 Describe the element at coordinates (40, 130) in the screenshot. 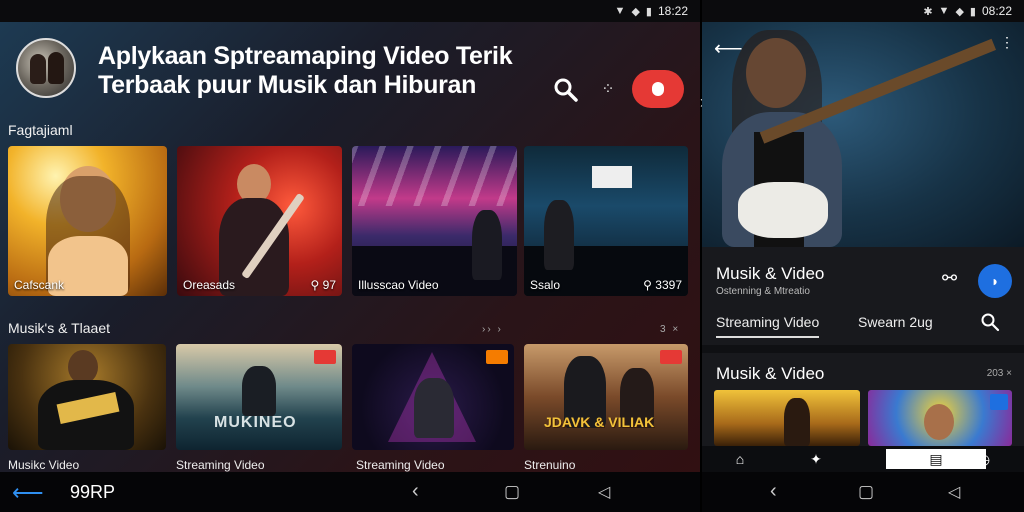

I see `section-title: Fagtajiaml` at that location.